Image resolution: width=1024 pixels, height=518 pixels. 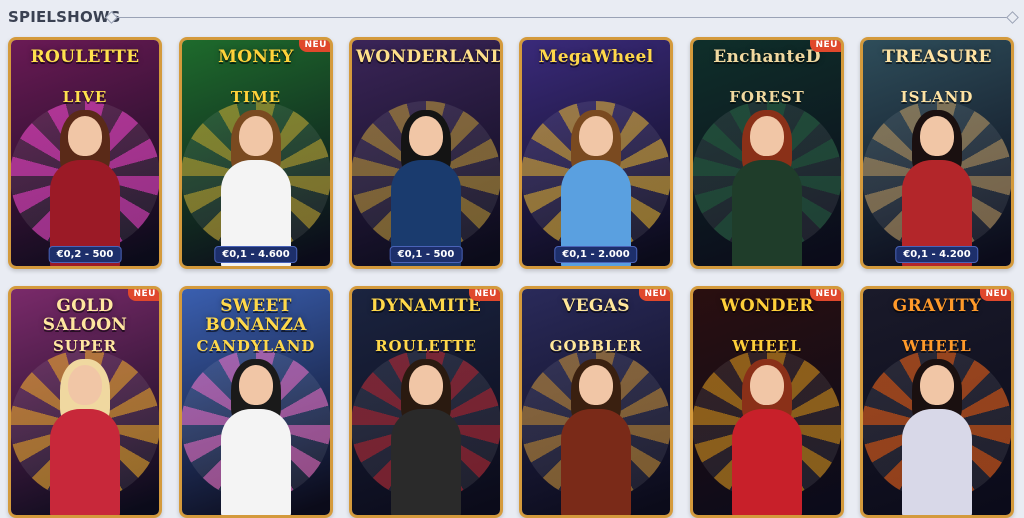 What do you see at coordinates (256, 97) in the screenshot?
I see `game-subtitle: TIME` at bounding box center [256, 97].